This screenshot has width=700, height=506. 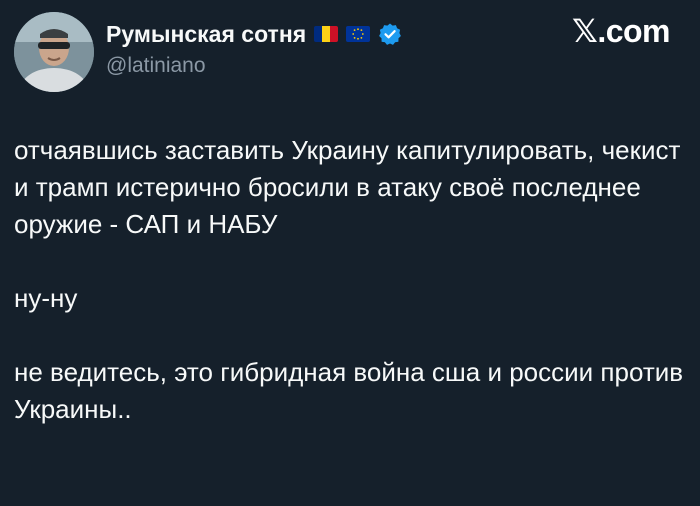 What do you see at coordinates (358, 34) in the screenshot?
I see `eu-flag-icon` at bounding box center [358, 34].